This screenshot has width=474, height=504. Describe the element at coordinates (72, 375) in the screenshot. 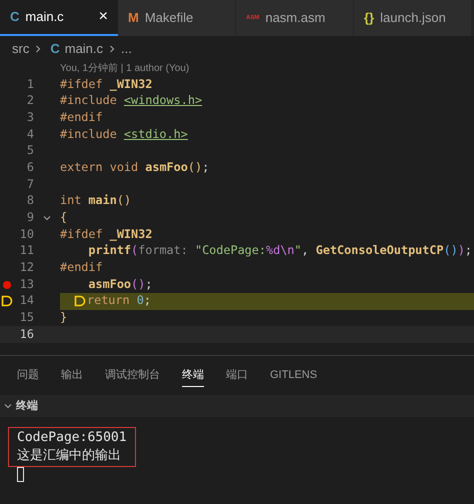

I see `panel-tab: 输出` at that location.